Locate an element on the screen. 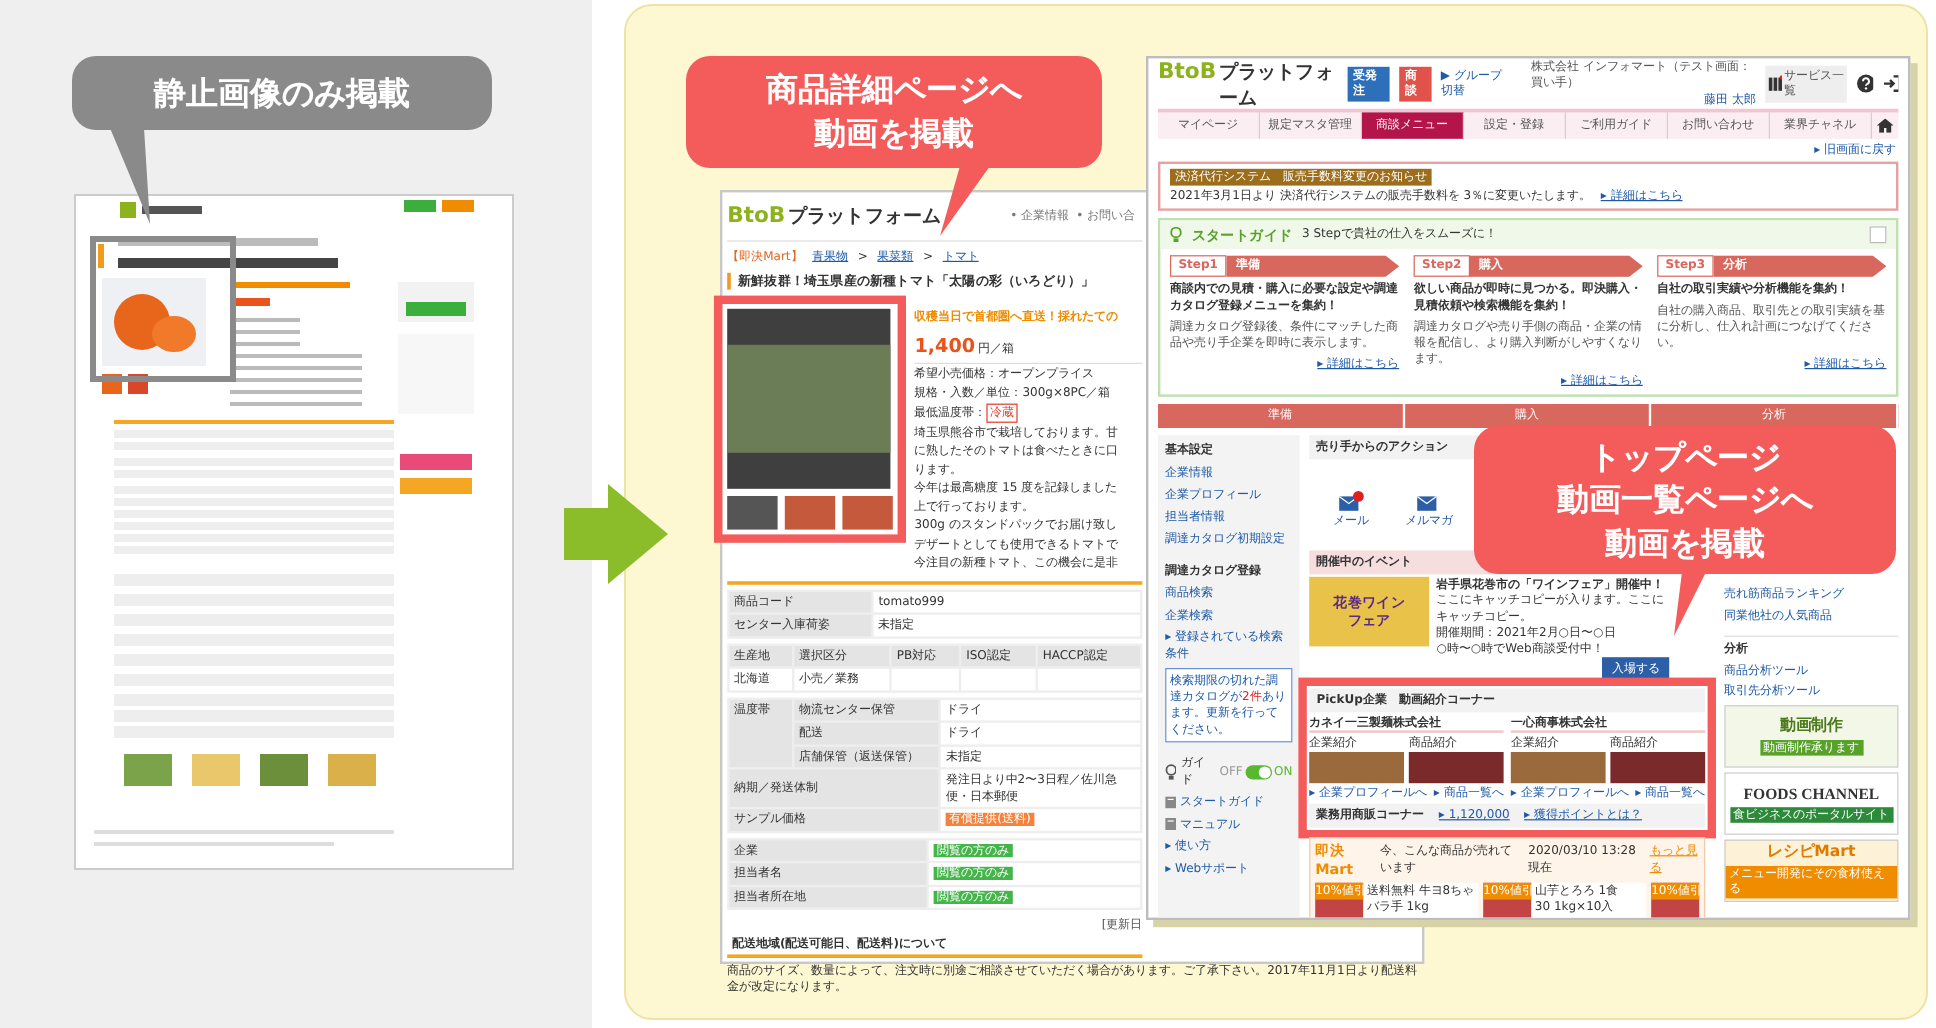  logout-icon is located at coordinates (1890, 84).